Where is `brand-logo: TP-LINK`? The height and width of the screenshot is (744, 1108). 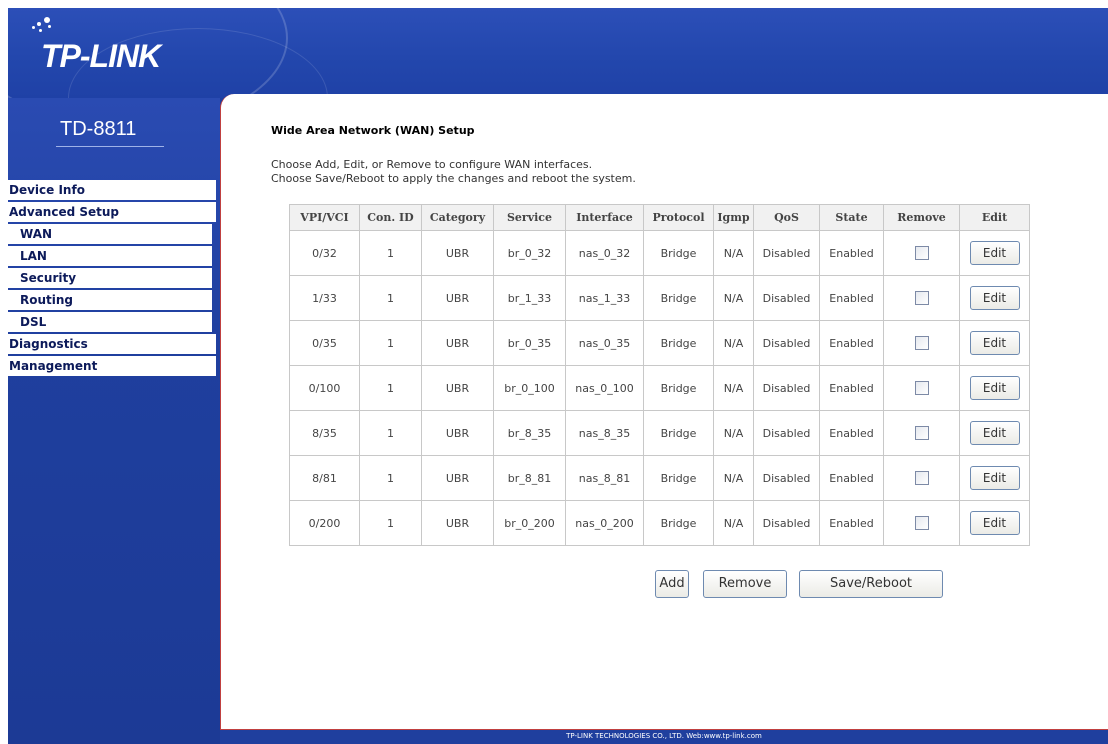
brand-logo: TP-LINK is located at coordinates (101, 56).